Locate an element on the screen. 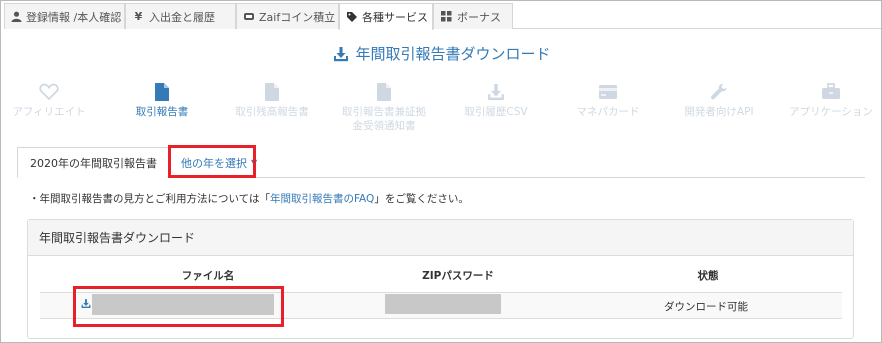 Image resolution: width=882 pixels, height=343 pixels. piggy-bank-icon is located at coordinates (249, 16).